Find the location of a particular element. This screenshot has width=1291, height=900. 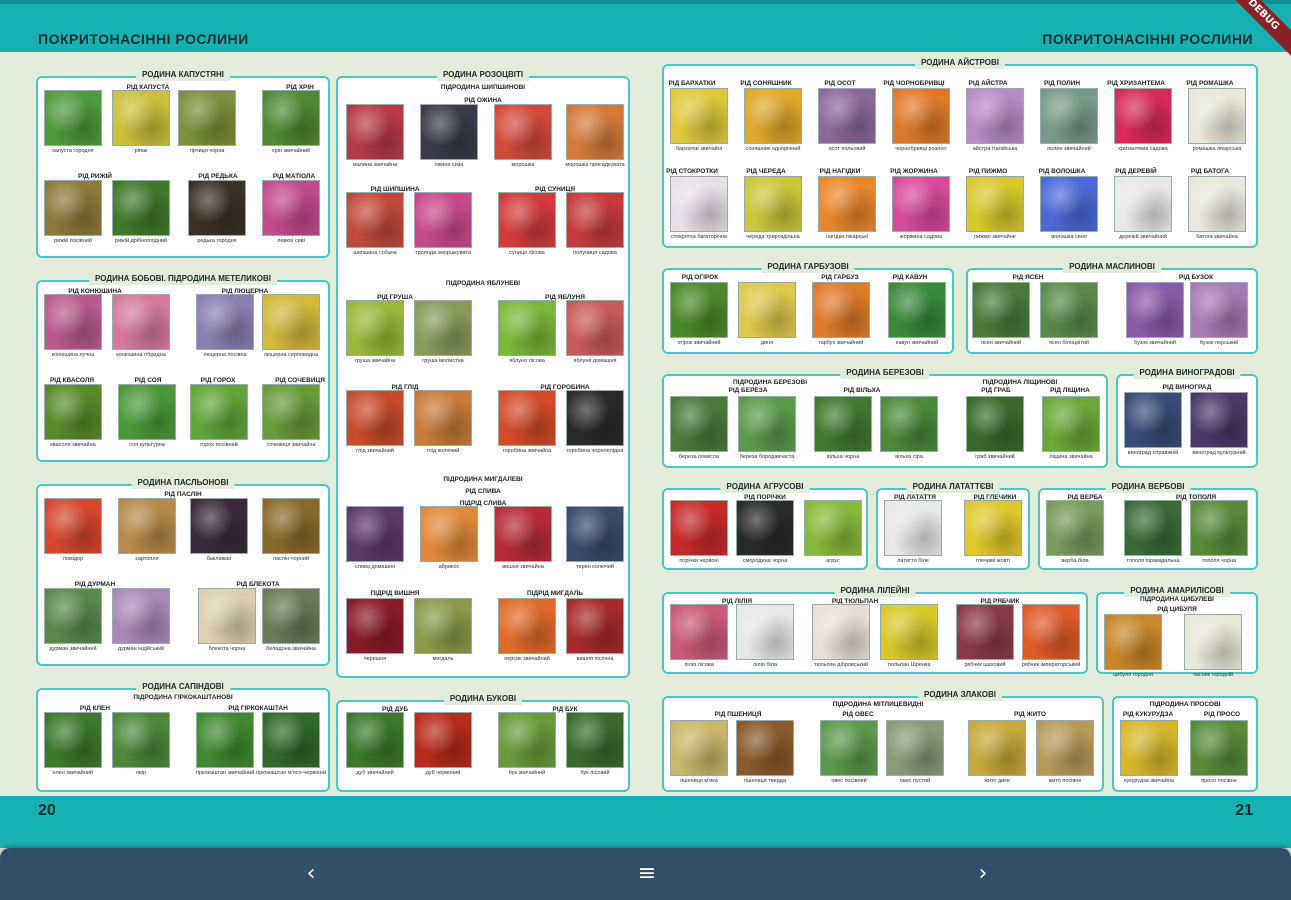

genus-label: РІД ВИНОГРАД is located at coordinates (1187, 387).